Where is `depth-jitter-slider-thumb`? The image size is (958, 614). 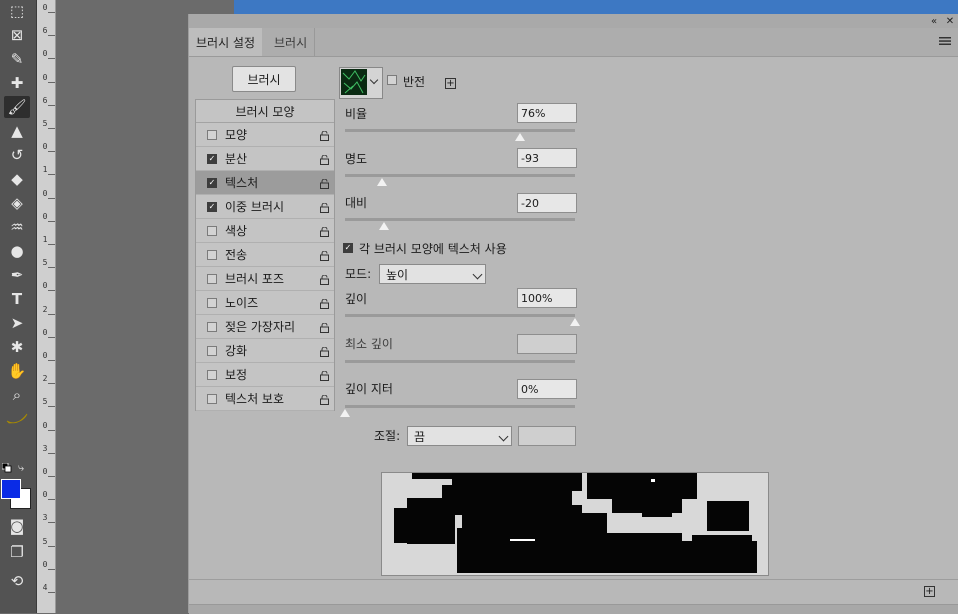
depth-jitter-slider-thumb is located at coordinates (345, 413).